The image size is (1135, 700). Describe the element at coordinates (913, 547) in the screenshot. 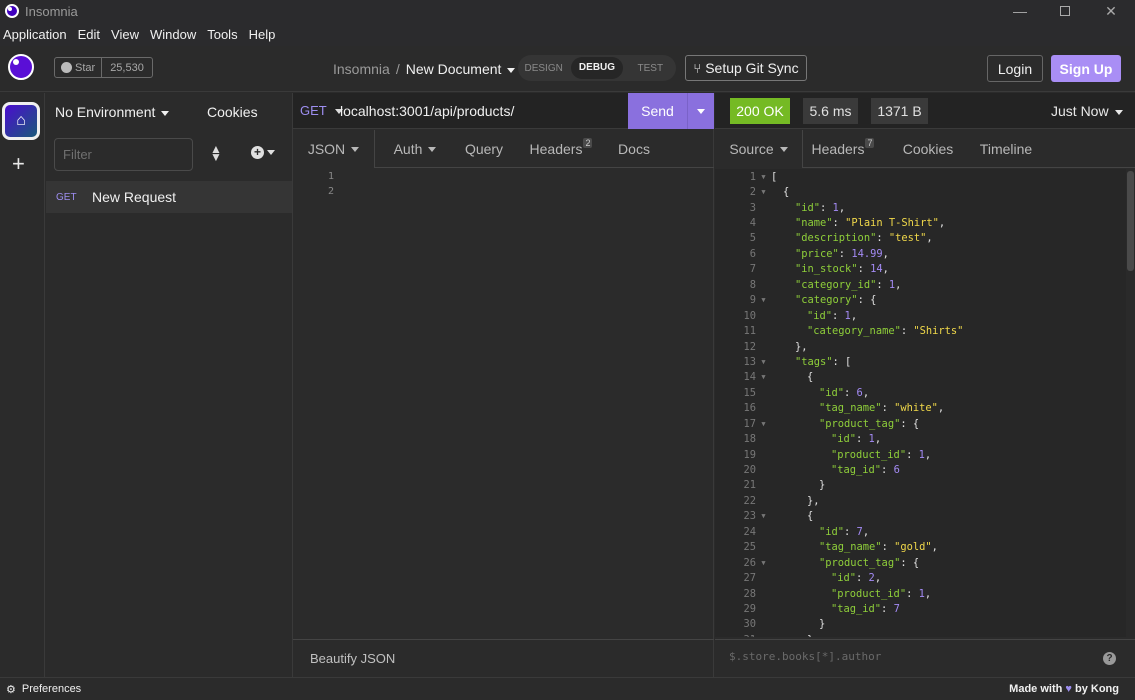

I see `json-string: "gold"` at that location.